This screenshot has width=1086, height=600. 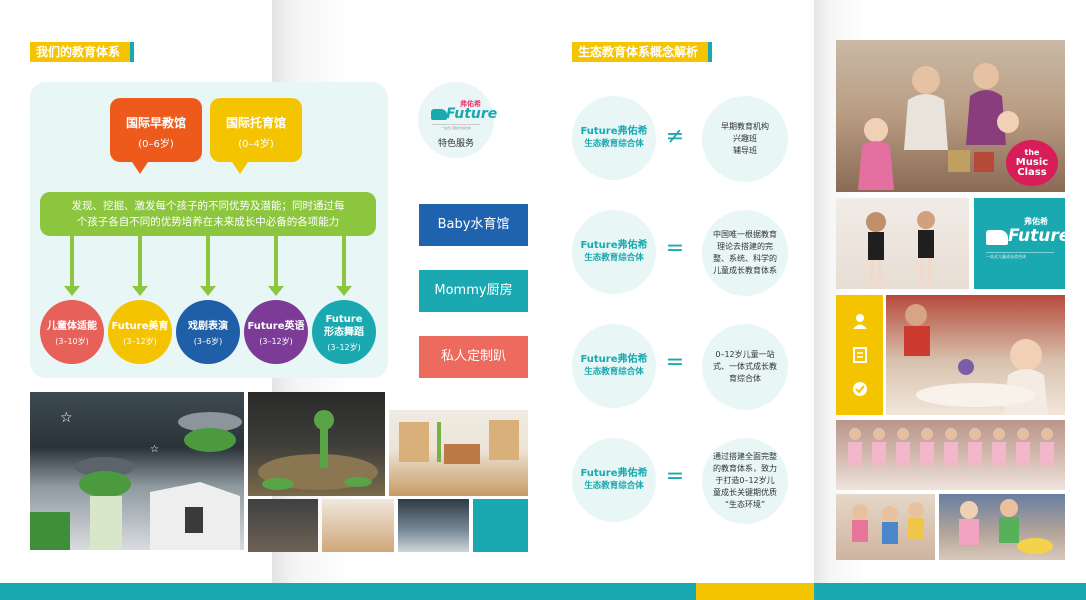 What do you see at coordinates (72, 326) in the screenshot?
I see `program-name: 儿童体适能` at bounding box center [72, 326].